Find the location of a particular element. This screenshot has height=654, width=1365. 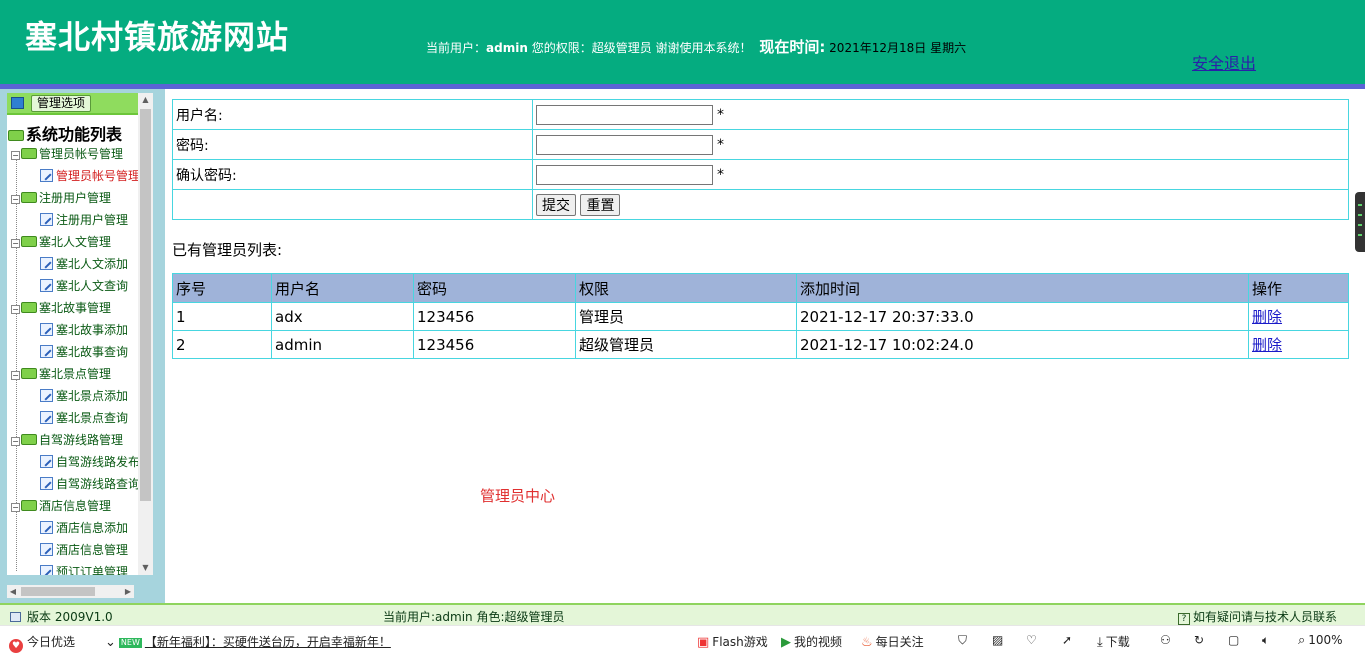

tree-group-story: − 塞北故事管理 is located at coordinates (61, 307).